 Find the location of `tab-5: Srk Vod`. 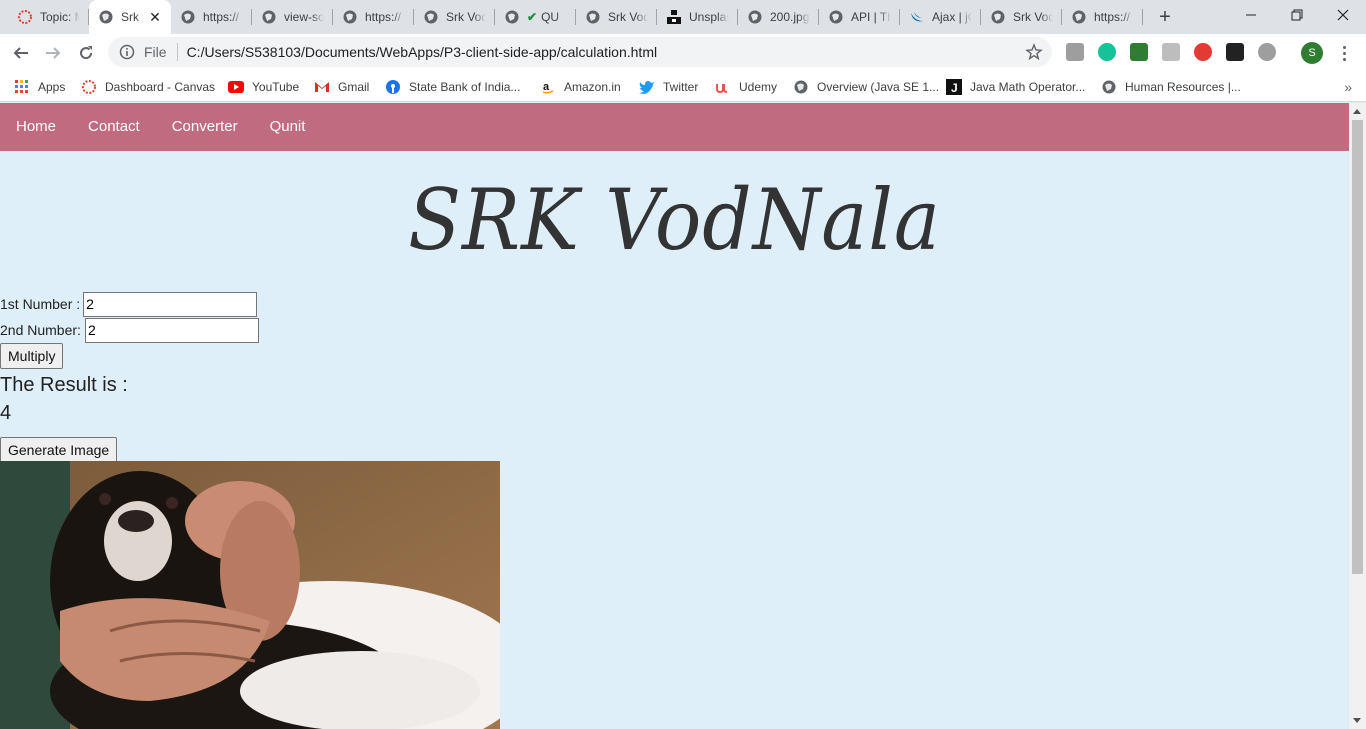

tab-5: Srk Vod is located at coordinates (454, 17).